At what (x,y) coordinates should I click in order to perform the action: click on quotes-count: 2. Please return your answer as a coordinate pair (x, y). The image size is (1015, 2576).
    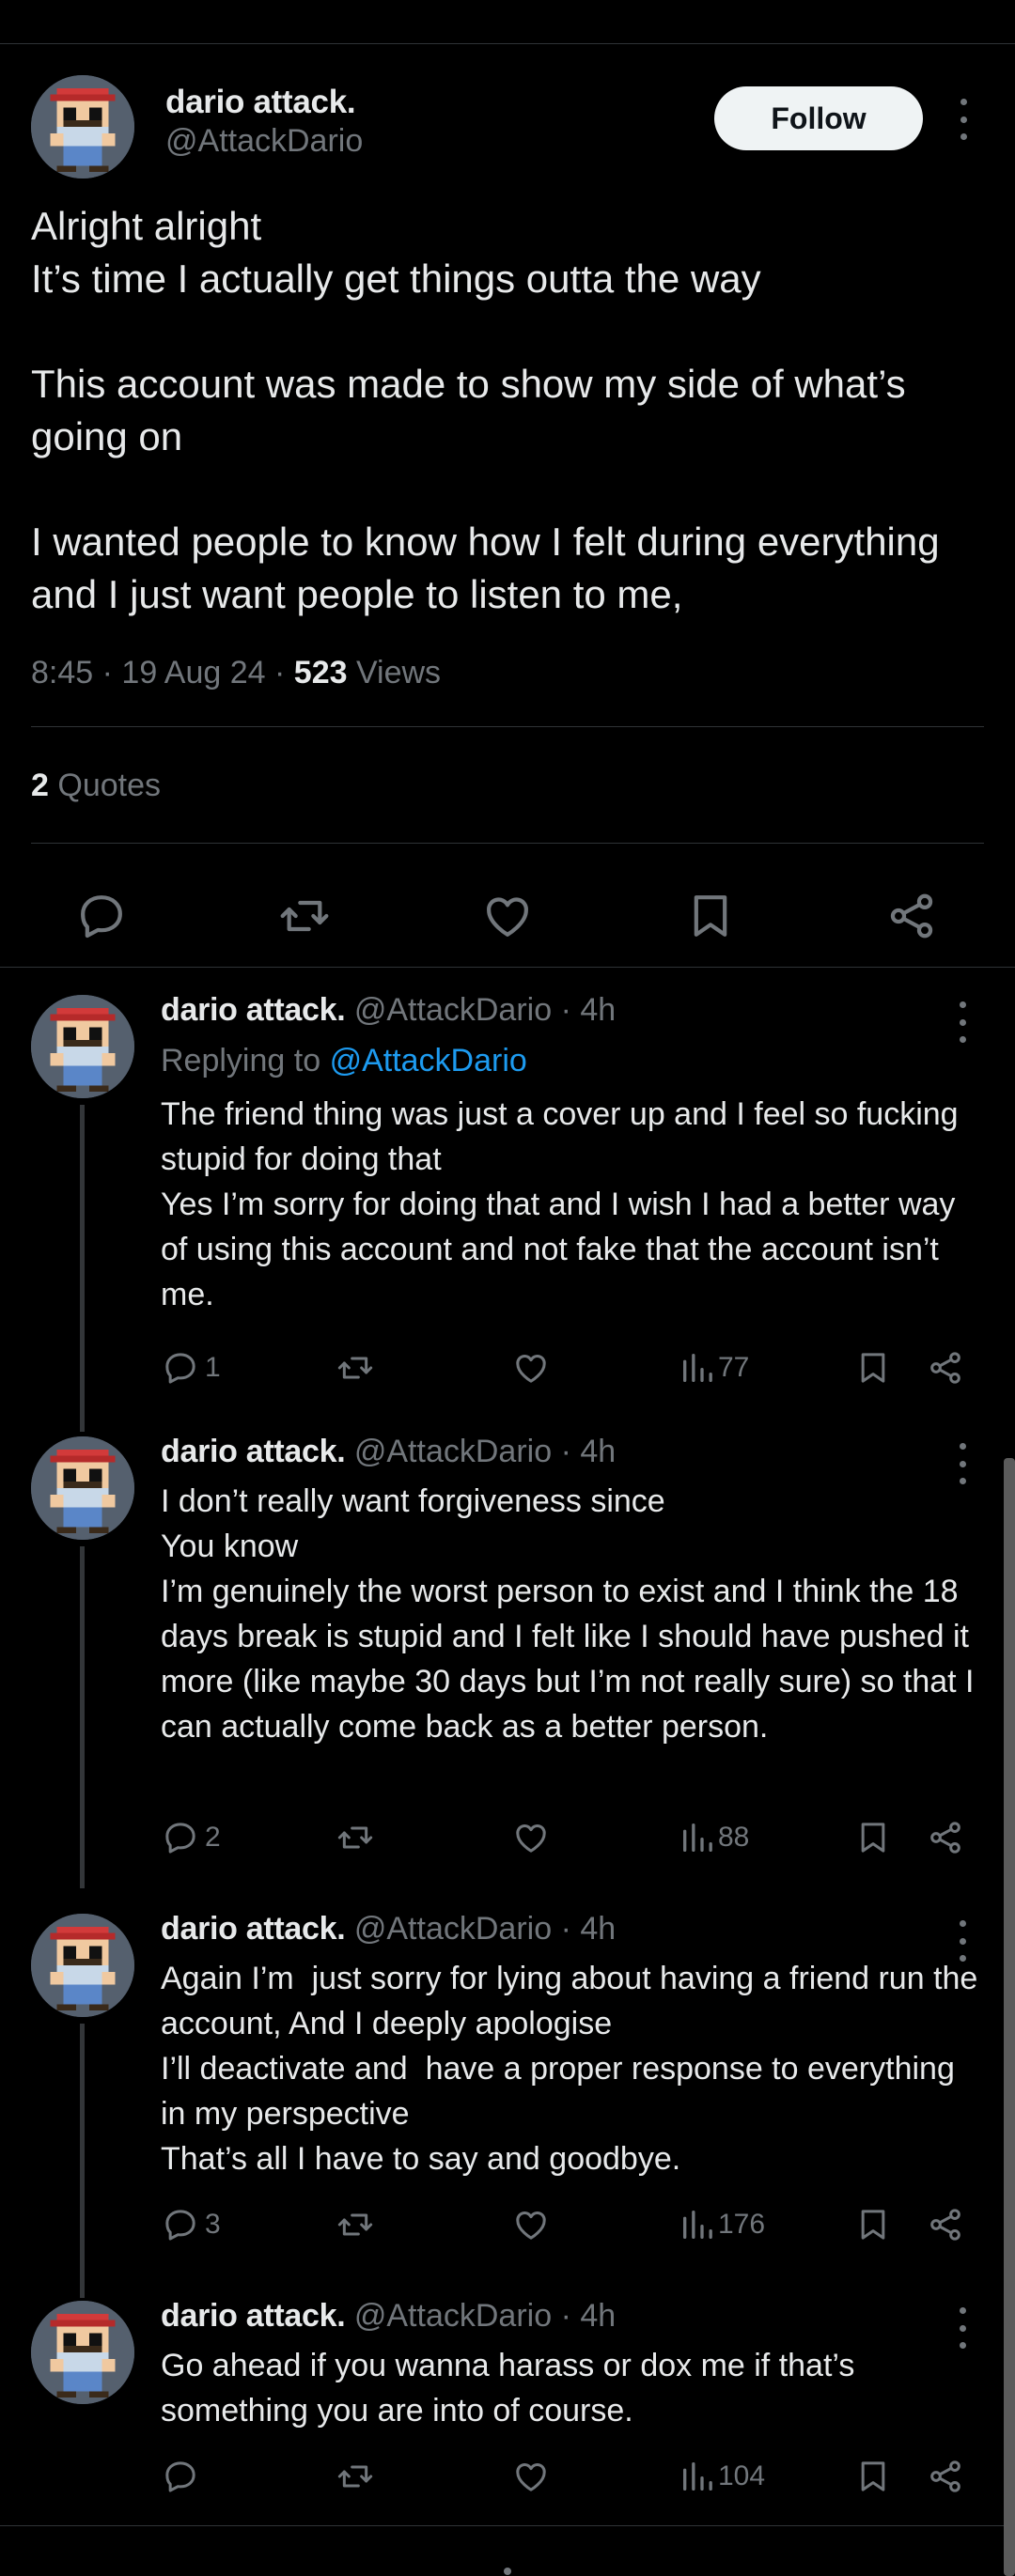
    Looking at the image, I should click on (40, 786).